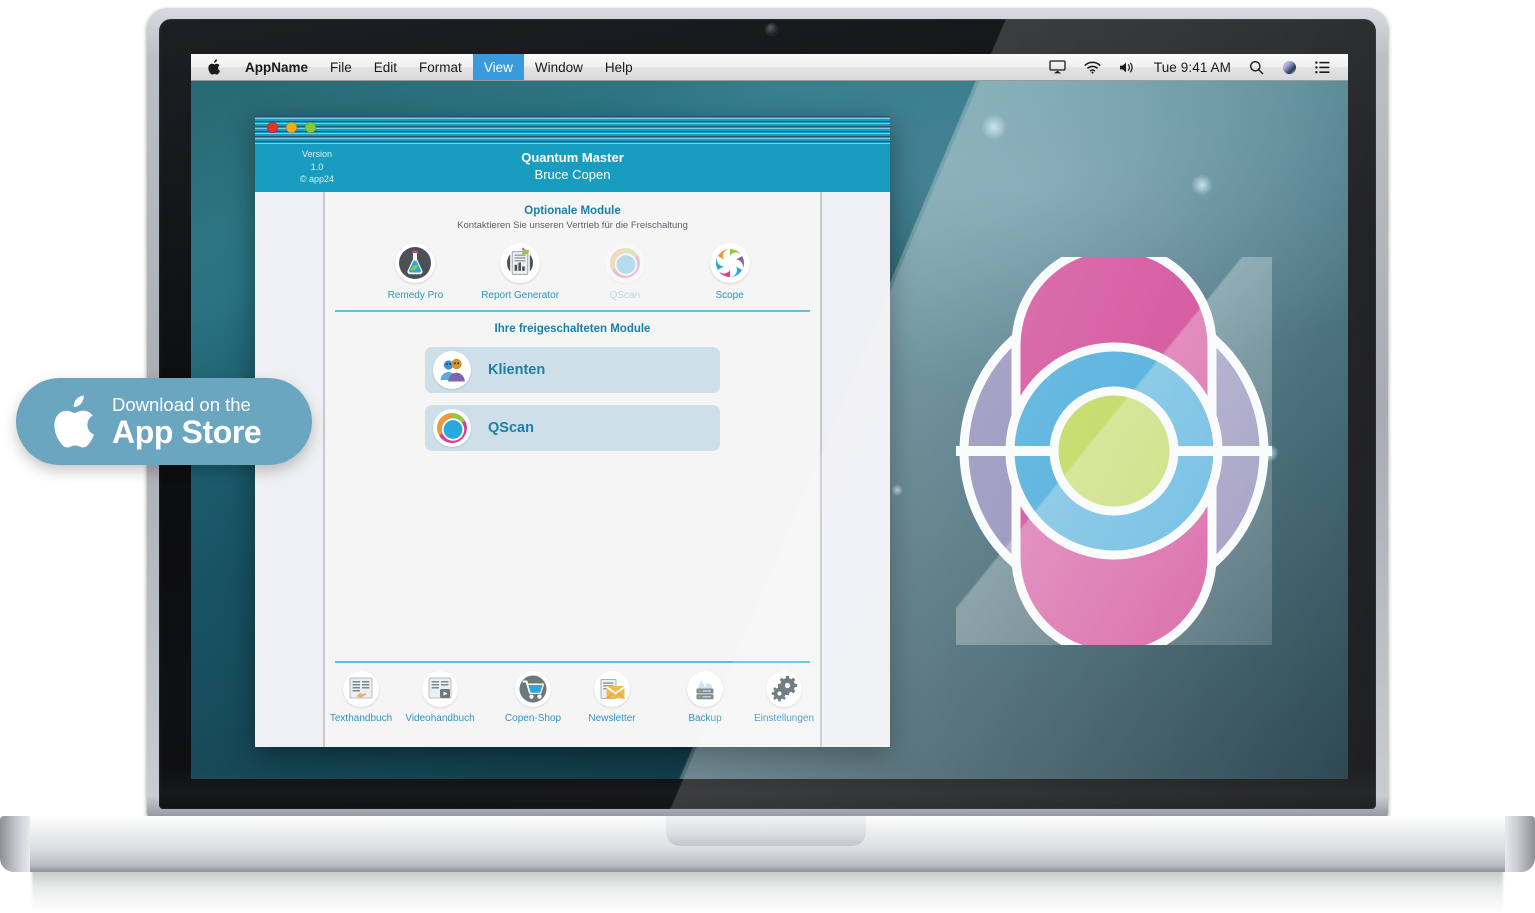 The image size is (1535, 913). I want to click on appstore-line2: App Store, so click(187, 431).